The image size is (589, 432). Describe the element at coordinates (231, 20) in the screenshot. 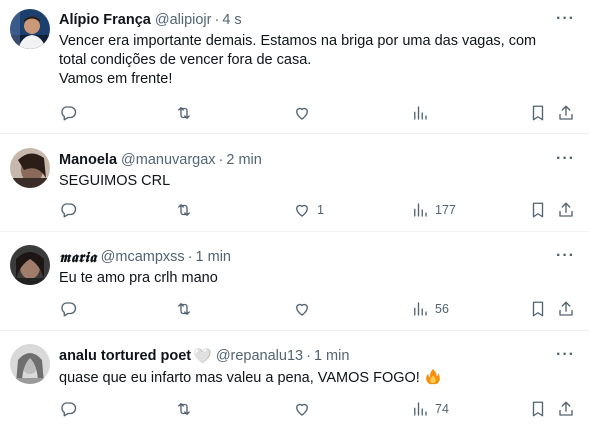

I see `timestamp: 4 s` at that location.